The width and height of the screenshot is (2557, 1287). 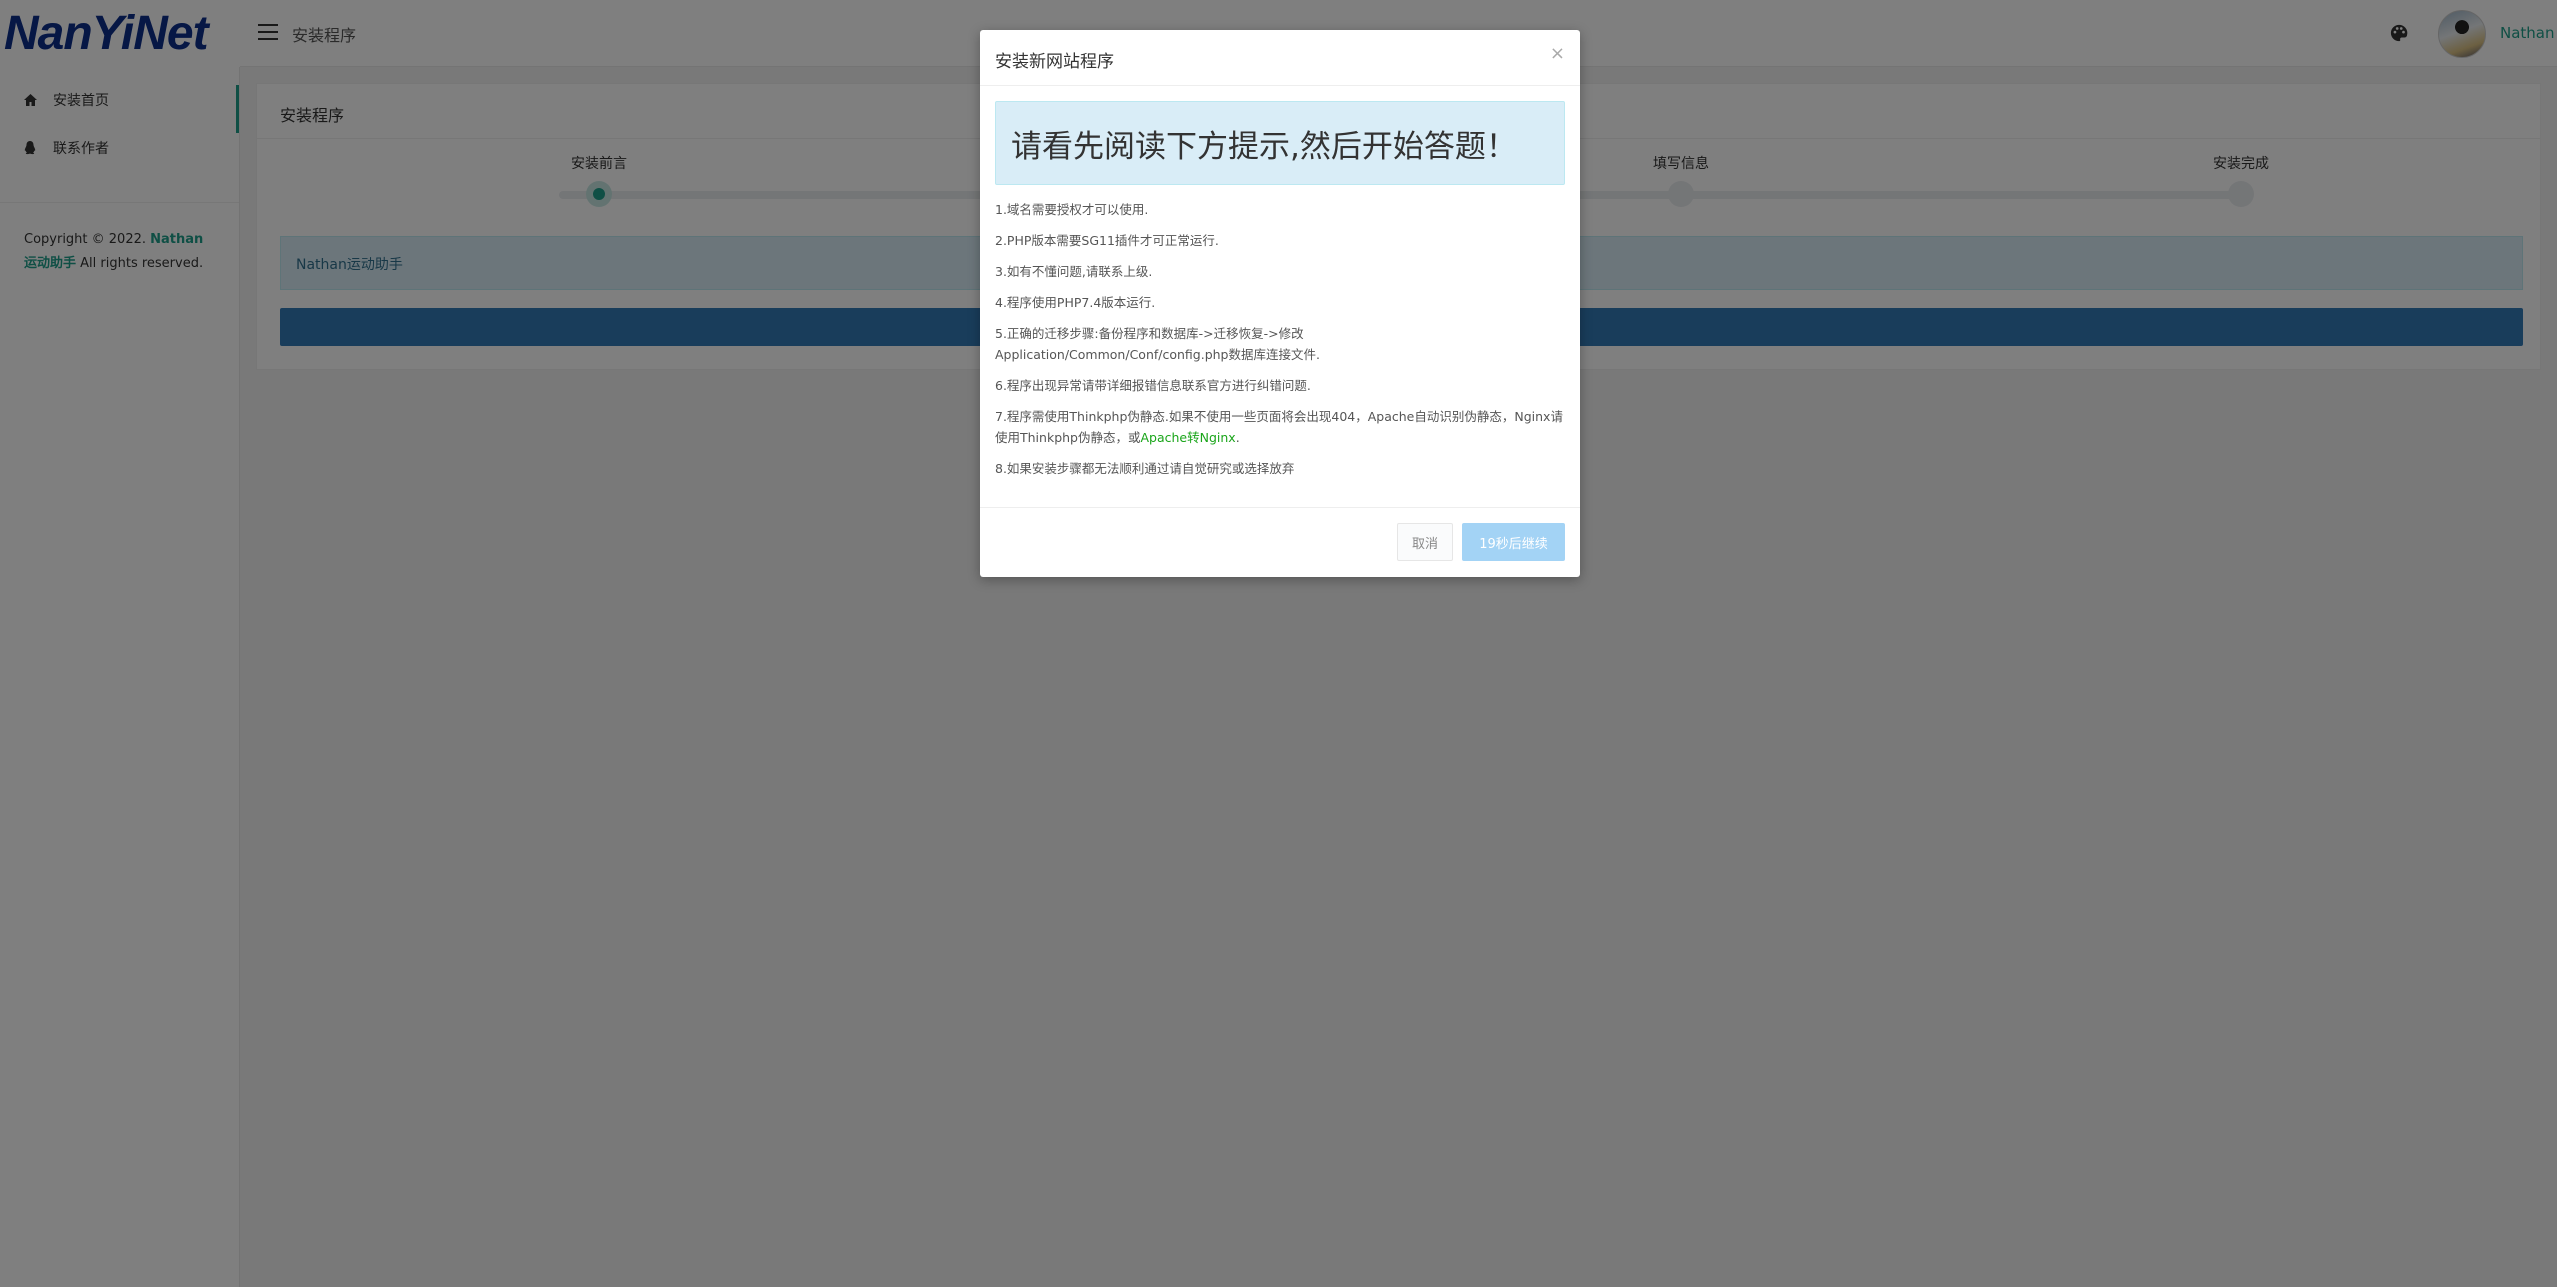 I want to click on modal-header: 安装新网站程序 ×, so click(x=1280, y=58).